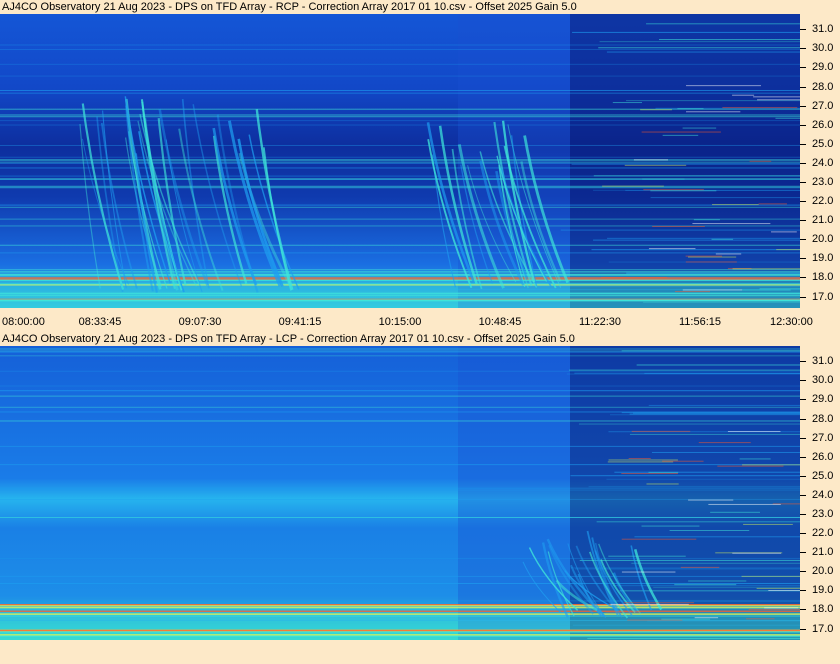 The image size is (840, 664). I want to click on y-tick-label: 21.0, so click(823, 552).